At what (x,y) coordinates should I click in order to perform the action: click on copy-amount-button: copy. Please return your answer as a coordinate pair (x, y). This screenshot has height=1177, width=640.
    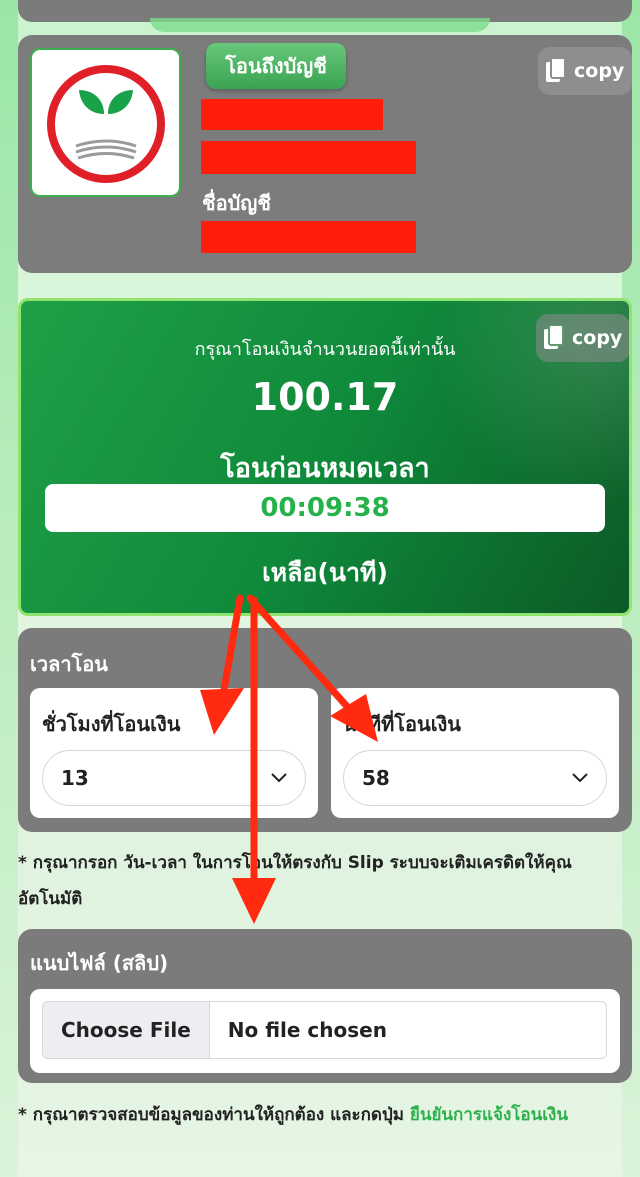
    Looking at the image, I should click on (582, 338).